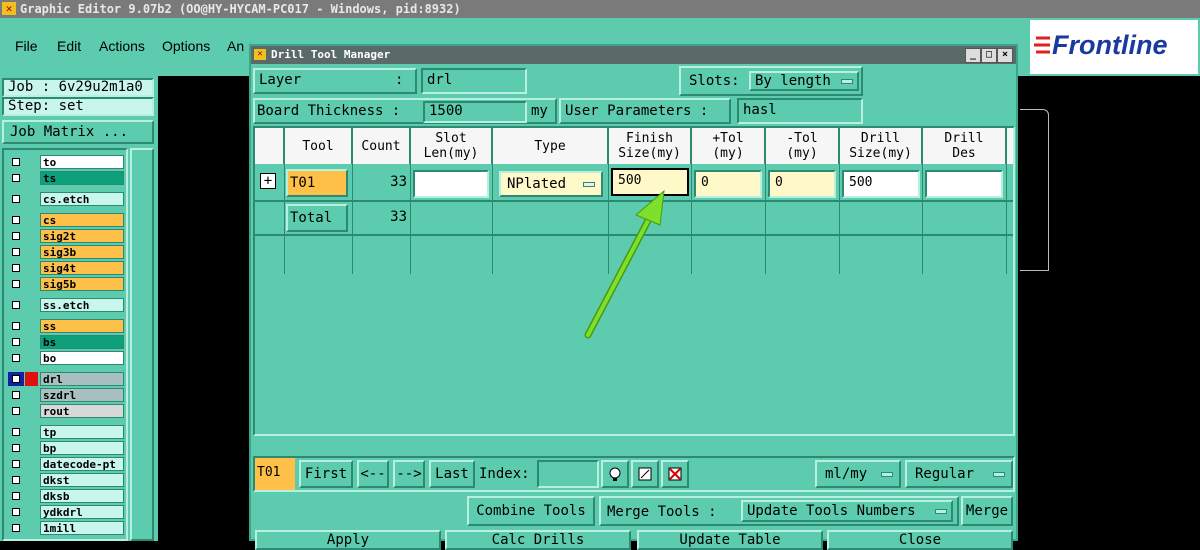 The width and height of the screenshot is (1200, 550). I want to click on layer-item-ss-etch: ss.etch, so click(66, 305).